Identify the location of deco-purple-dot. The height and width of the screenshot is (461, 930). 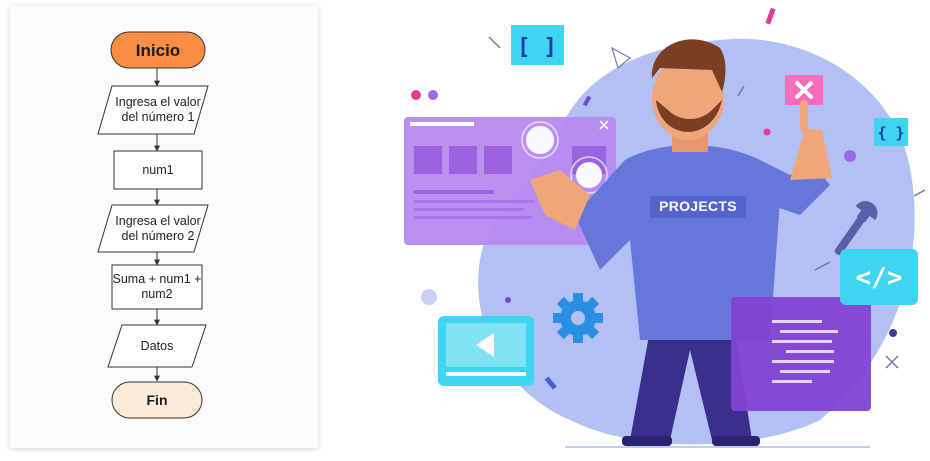
(850, 156).